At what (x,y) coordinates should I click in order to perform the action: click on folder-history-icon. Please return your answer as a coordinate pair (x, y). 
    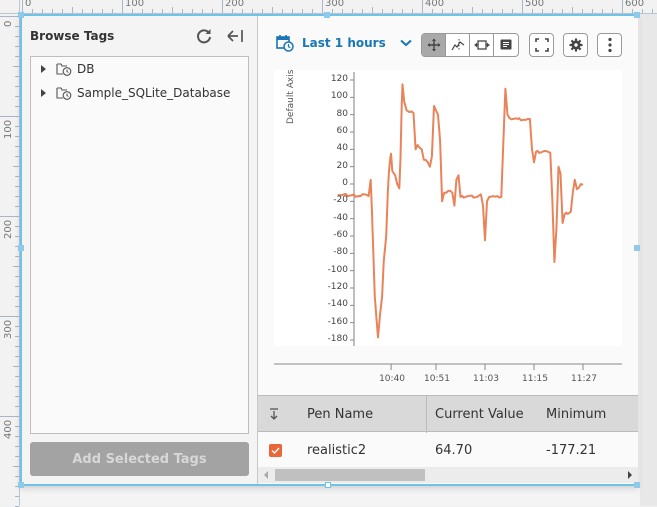
    Looking at the image, I should click on (64, 69).